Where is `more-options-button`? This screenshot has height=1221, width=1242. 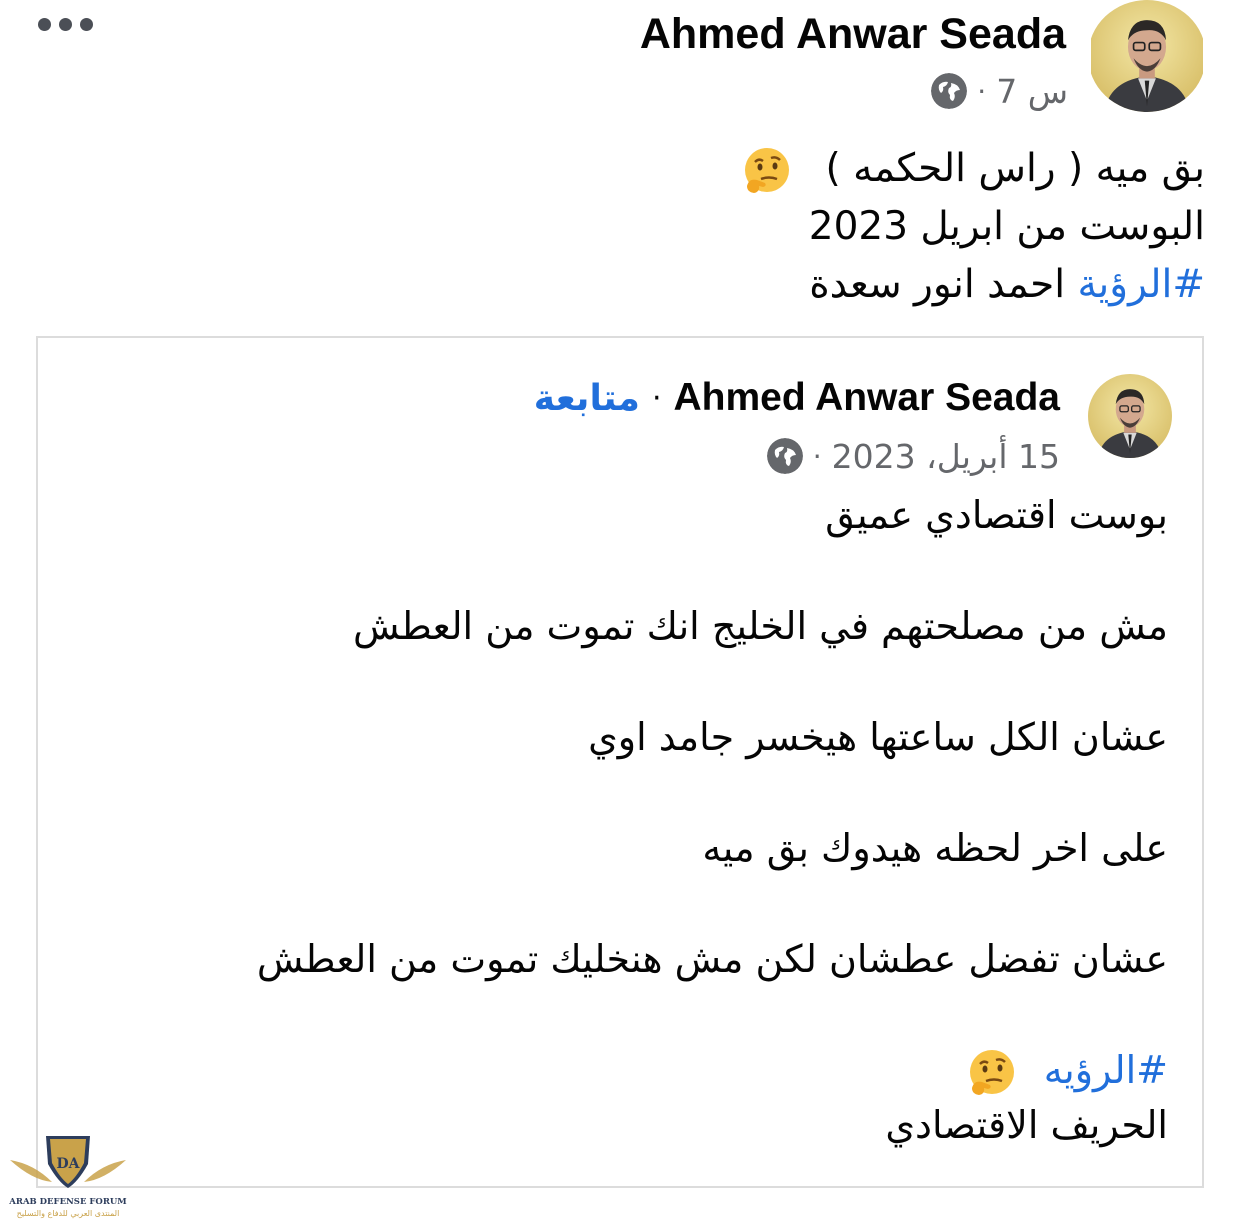 more-options-button is located at coordinates (68, 24).